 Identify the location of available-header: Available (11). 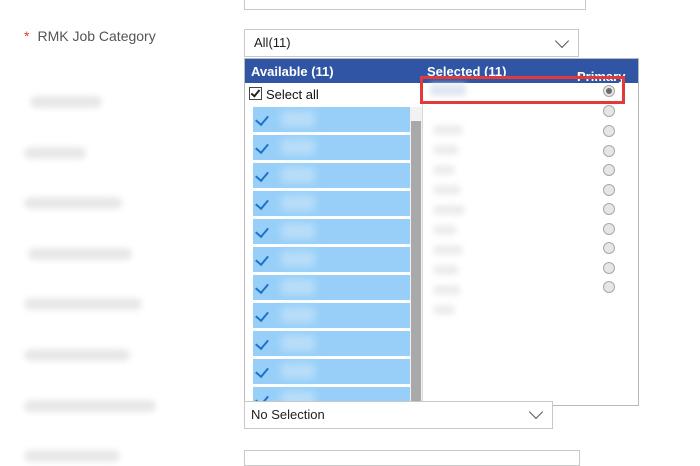
(292, 71).